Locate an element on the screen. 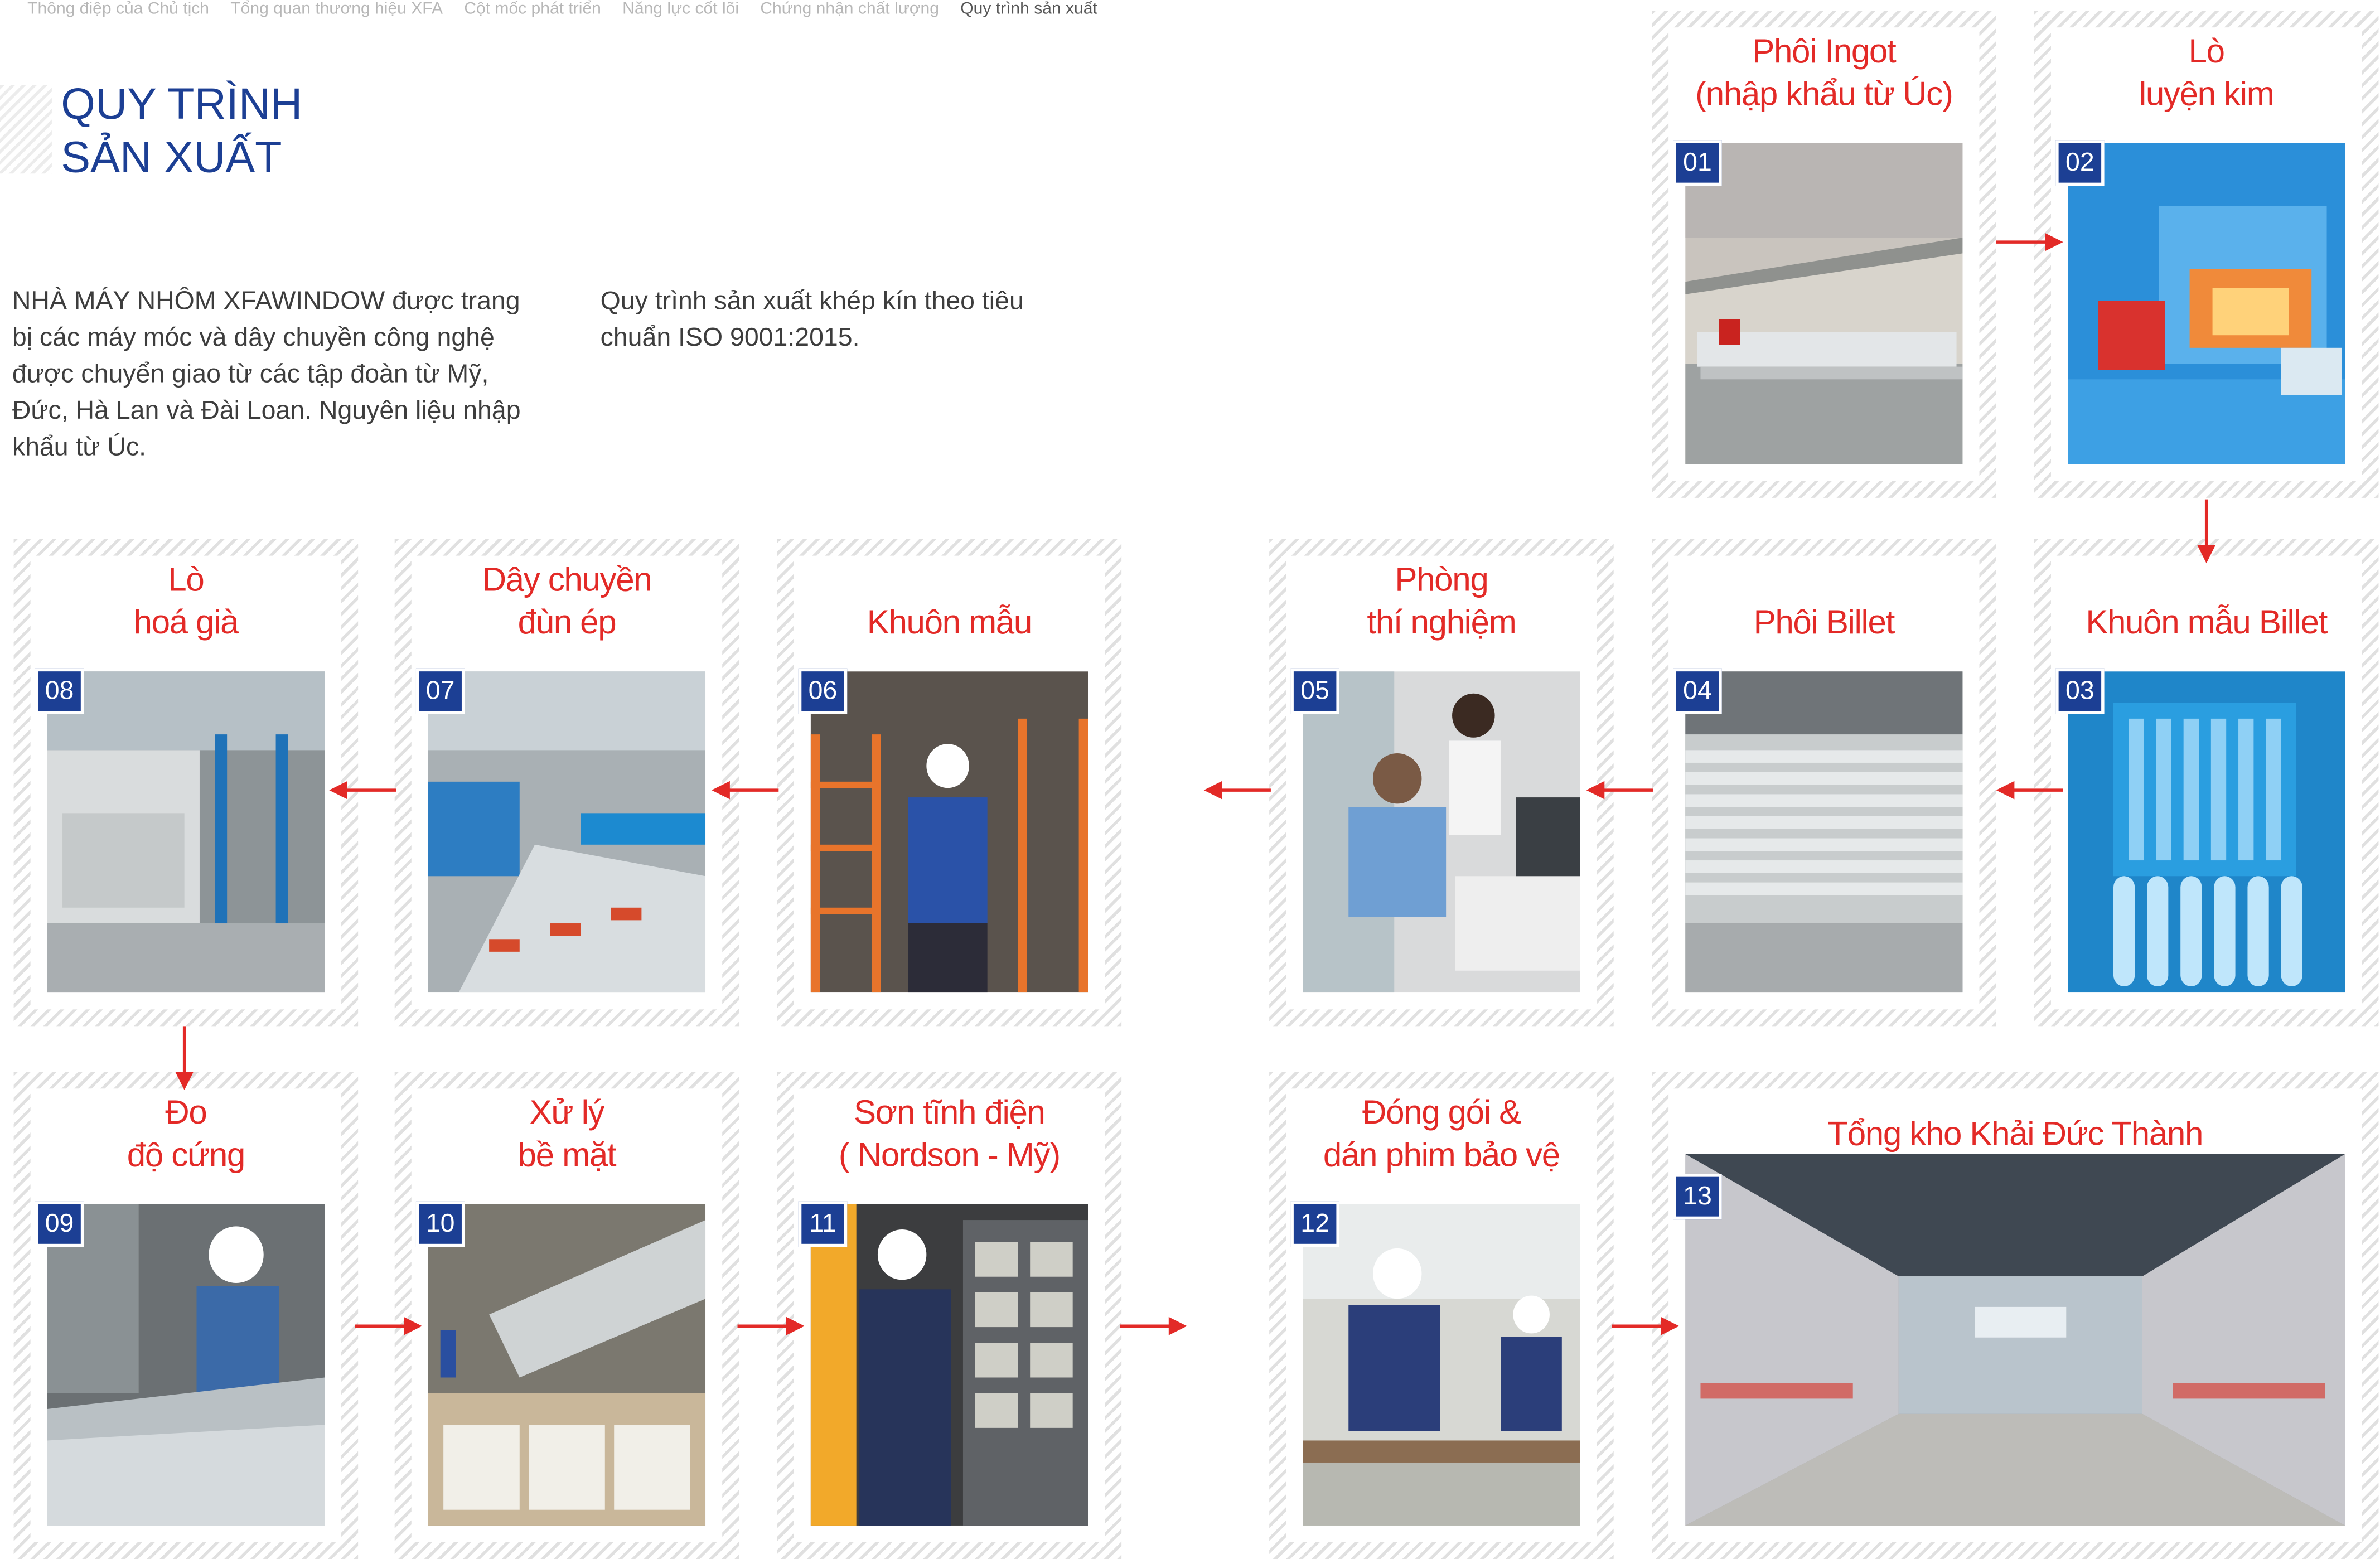 This screenshot has width=2380, height=1559. step-card-12: Đóng gói & dán phim bảo vệ 12 is located at coordinates (1442, 1315).